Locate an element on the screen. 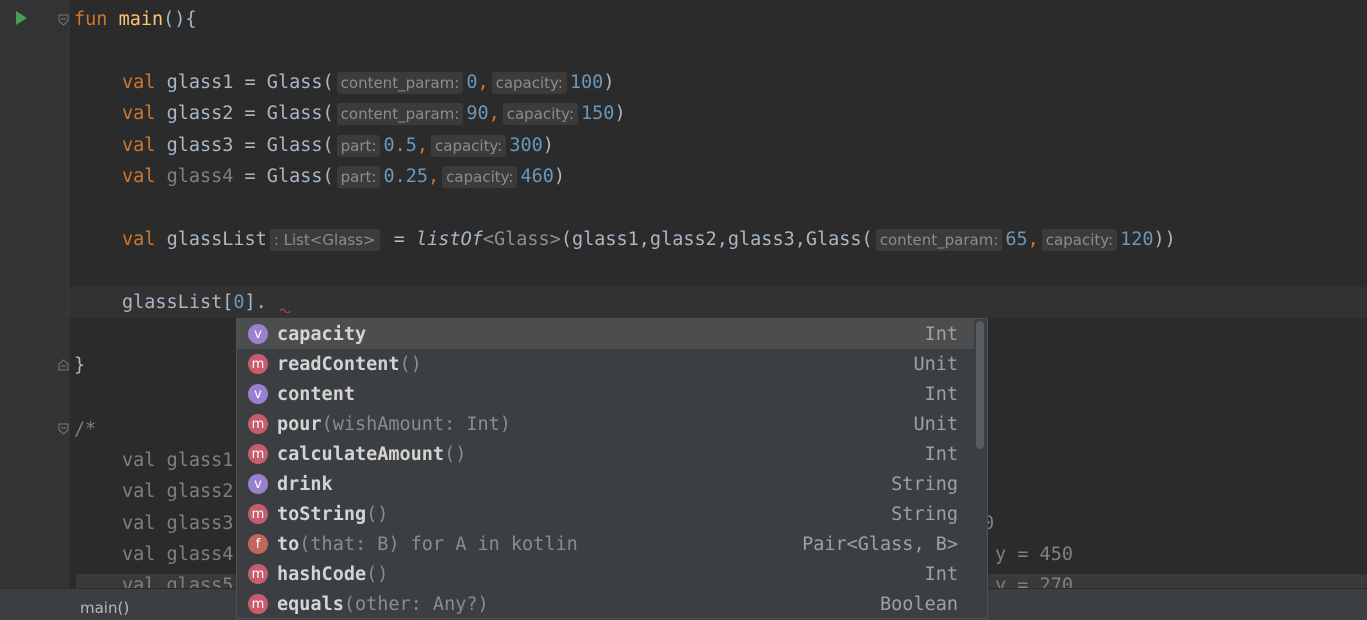  code-text: )) is located at coordinates (1164, 239).